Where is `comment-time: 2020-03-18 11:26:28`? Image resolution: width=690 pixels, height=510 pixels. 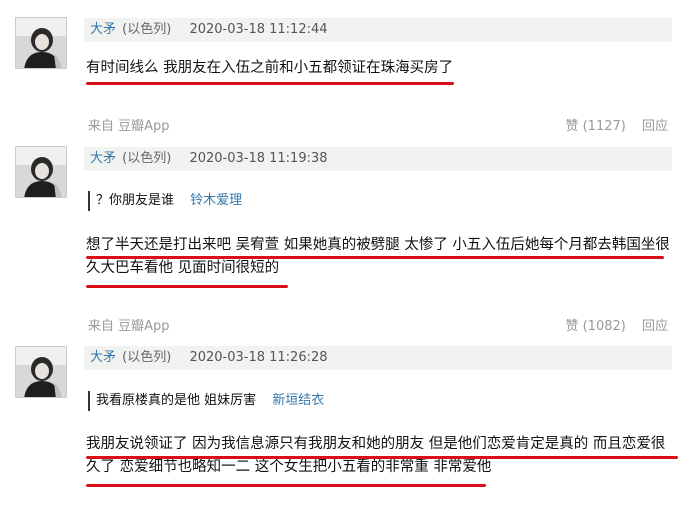 comment-time: 2020-03-18 11:26:28 is located at coordinates (258, 357).